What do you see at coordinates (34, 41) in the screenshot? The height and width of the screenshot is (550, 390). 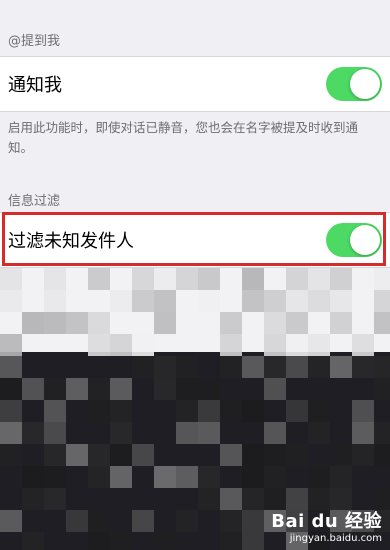 I see `mention-section-header: @提到我` at bounding box center [34, 41].